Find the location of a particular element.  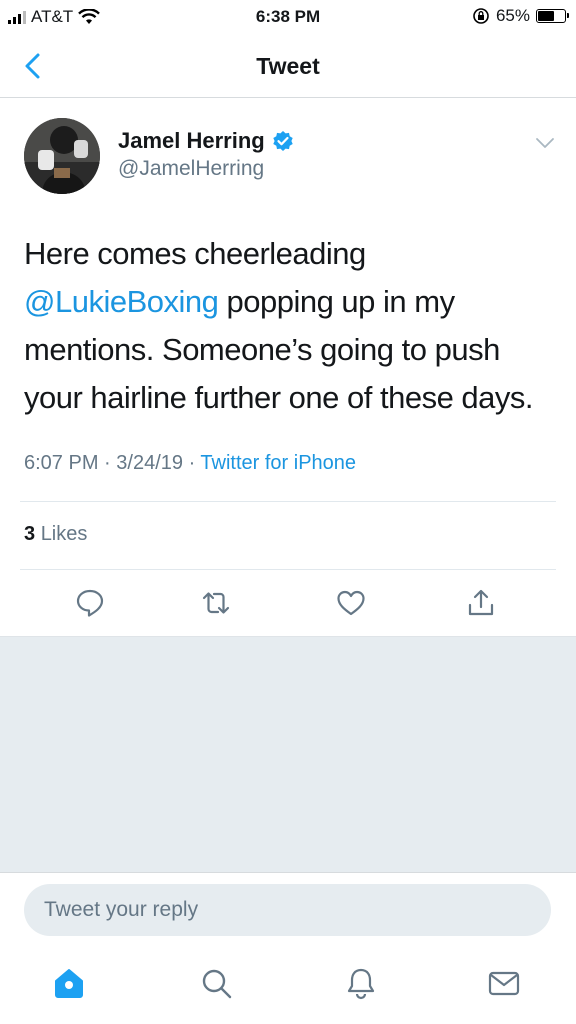

verified-badge-icon is located at coordinates (283, 141).